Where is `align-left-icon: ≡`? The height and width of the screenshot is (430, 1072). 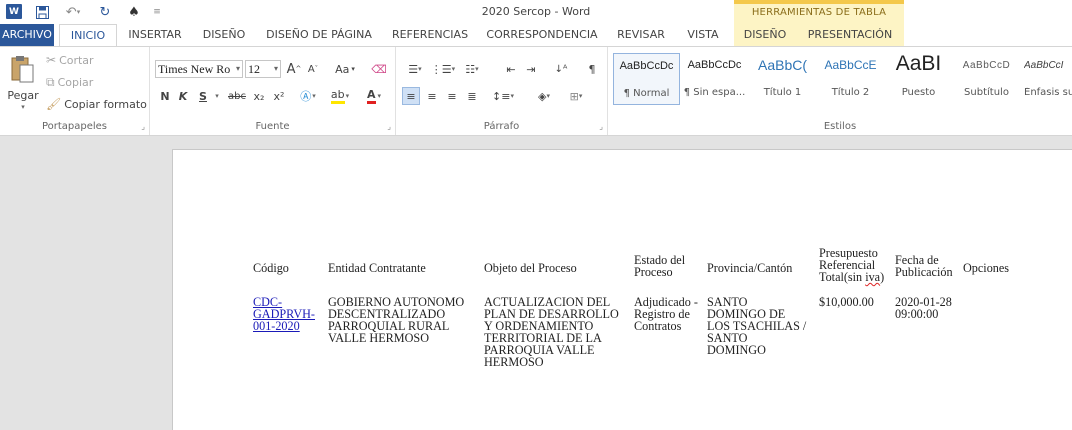
align-left-icon: ≡ is located at coordinates (411, 96).